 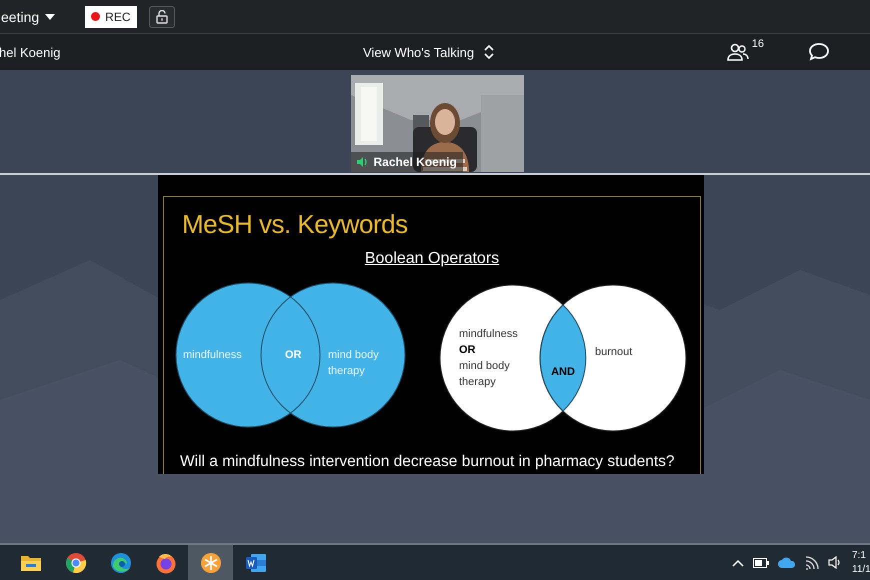 I want to click on snowflake-app-button, so click(x=210, y=562).